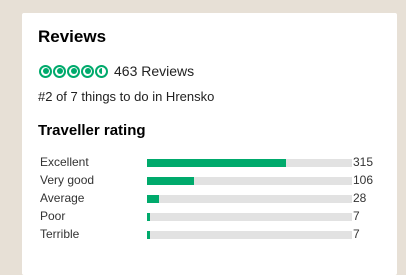 The height and width of the screenshot is (275, 406). I want to click on rating-row-label: Poor, so click(53, 216).